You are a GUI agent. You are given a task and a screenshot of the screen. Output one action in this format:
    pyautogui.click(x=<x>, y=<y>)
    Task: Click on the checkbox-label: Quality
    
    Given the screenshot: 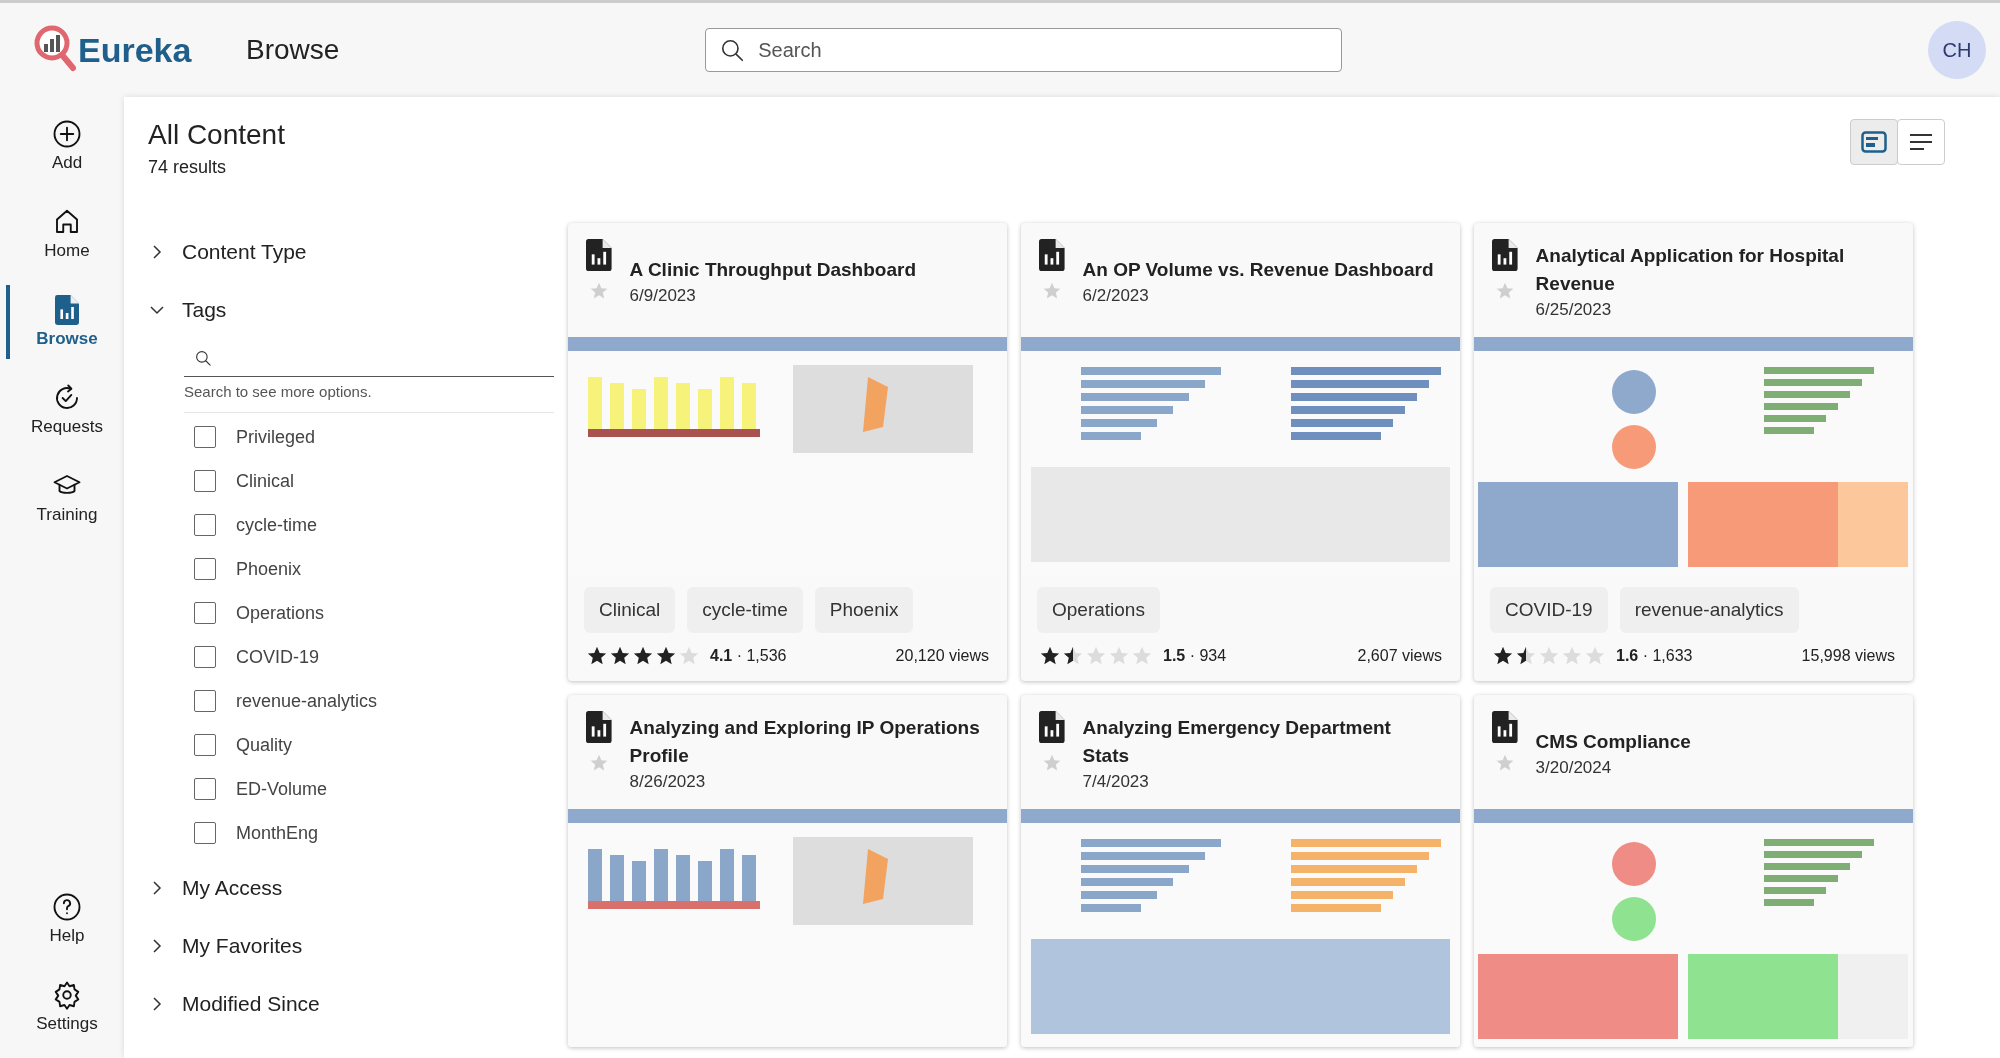 What is the action you would take?
    pyautogui.click(x=264, y=745)
    